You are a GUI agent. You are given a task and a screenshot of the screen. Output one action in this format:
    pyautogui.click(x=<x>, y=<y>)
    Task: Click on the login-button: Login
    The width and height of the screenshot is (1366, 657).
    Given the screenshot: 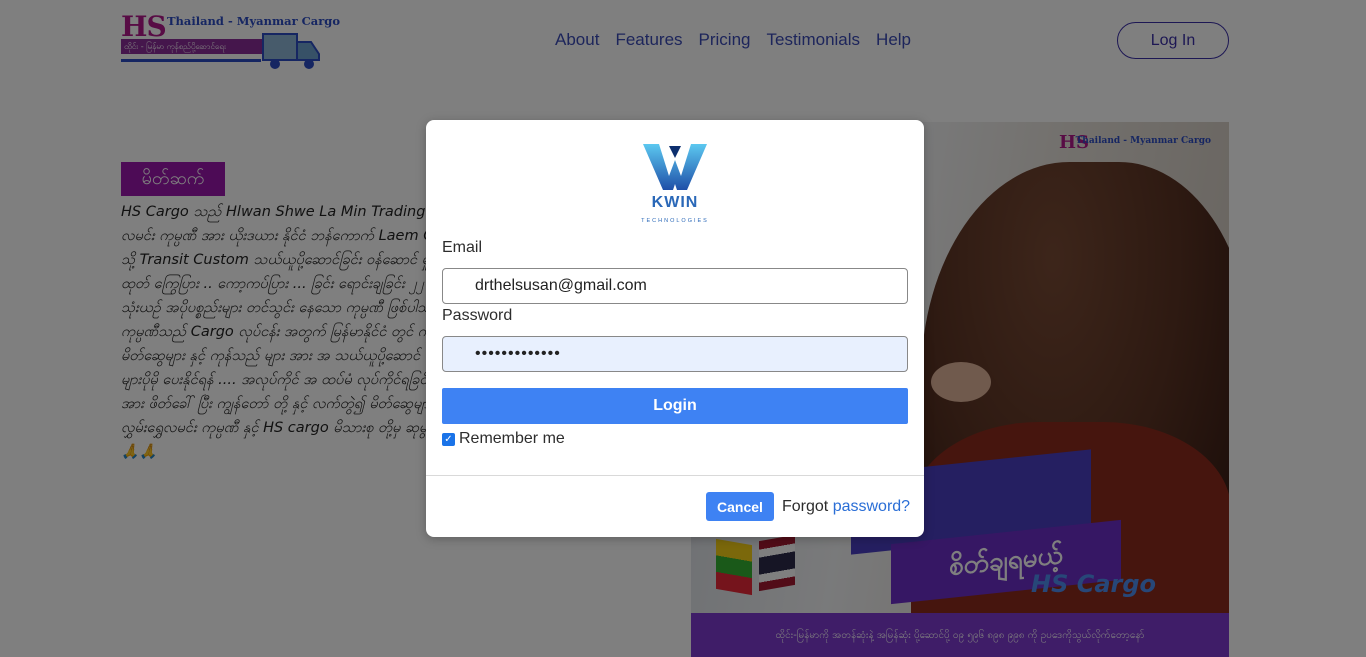 What is the action you would take?
    pyautogui.click(x=675, y=406)
    